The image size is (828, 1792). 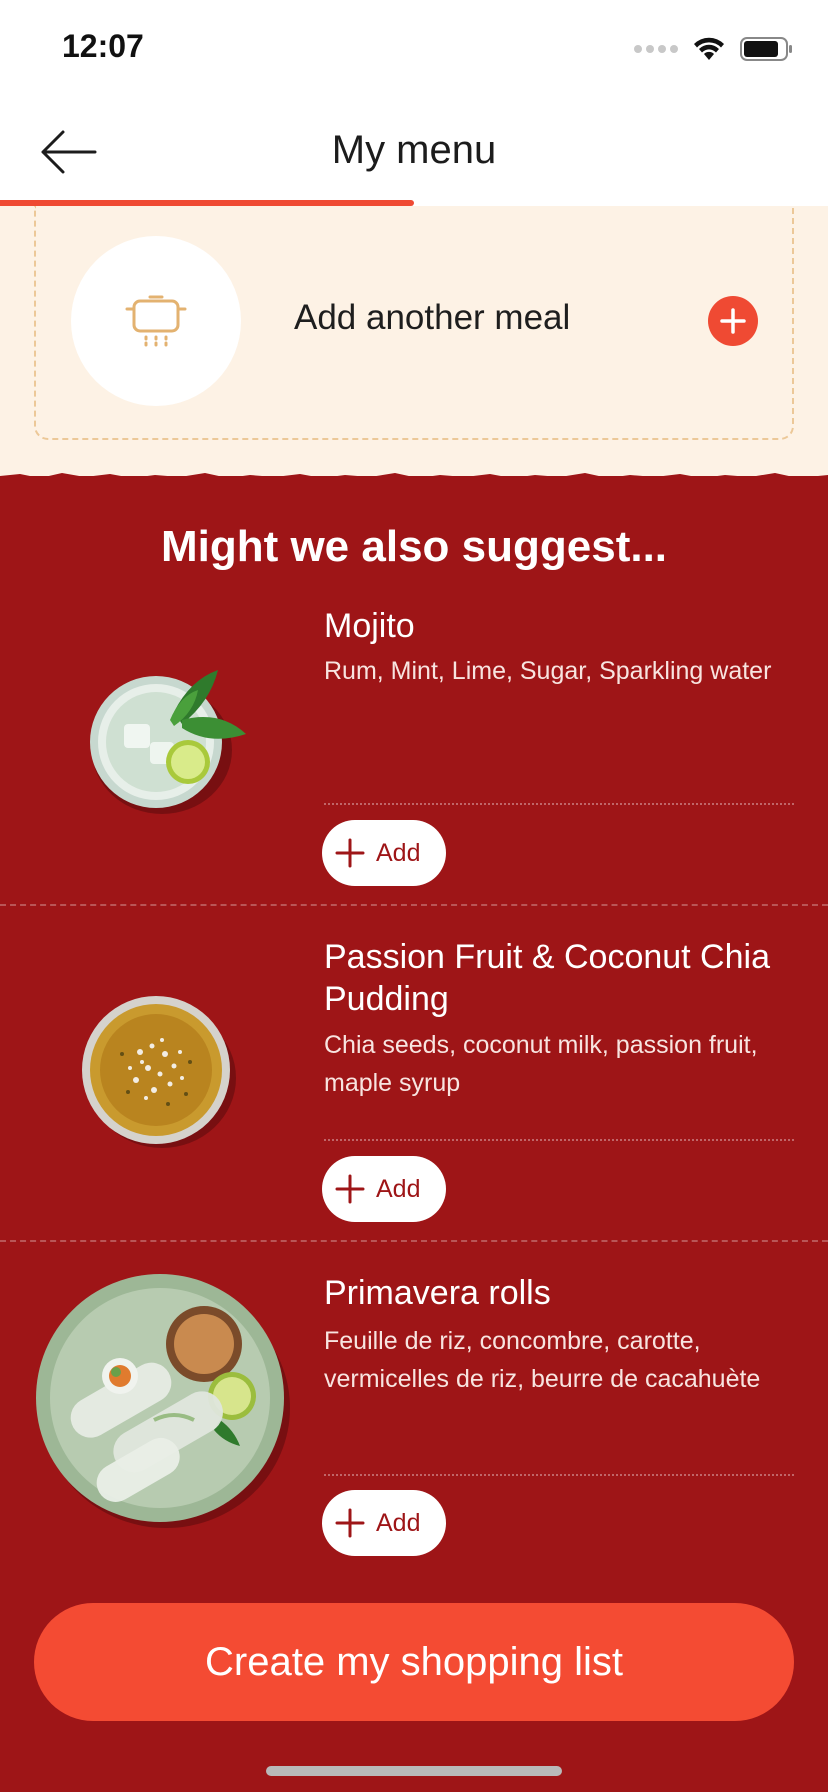 I want to click on status-icons, so click(x=714, y=49).